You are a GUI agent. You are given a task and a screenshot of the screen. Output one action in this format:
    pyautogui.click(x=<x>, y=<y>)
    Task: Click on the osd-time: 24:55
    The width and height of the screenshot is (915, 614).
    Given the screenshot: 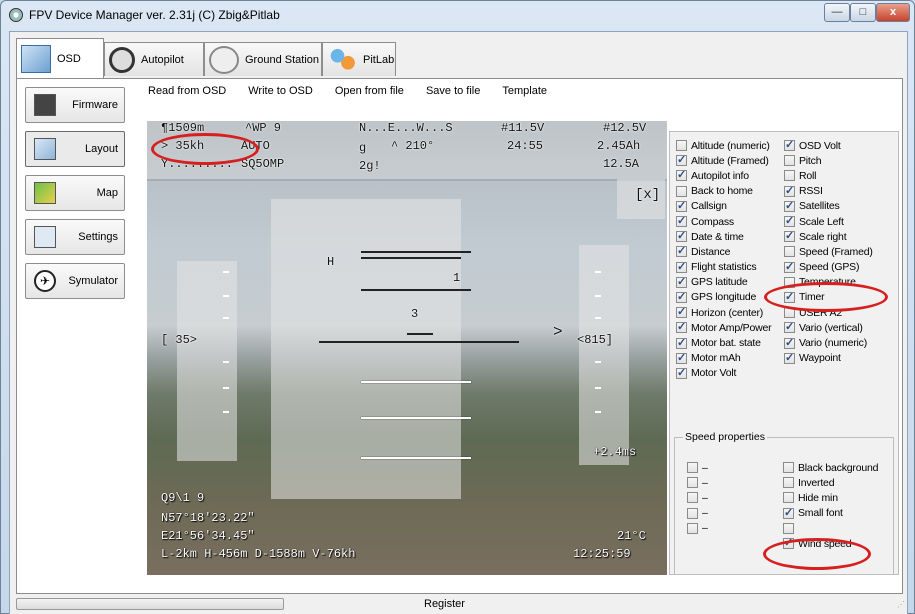 What is the action you would take?
    pyautogui.click(x=525, y=146)
    